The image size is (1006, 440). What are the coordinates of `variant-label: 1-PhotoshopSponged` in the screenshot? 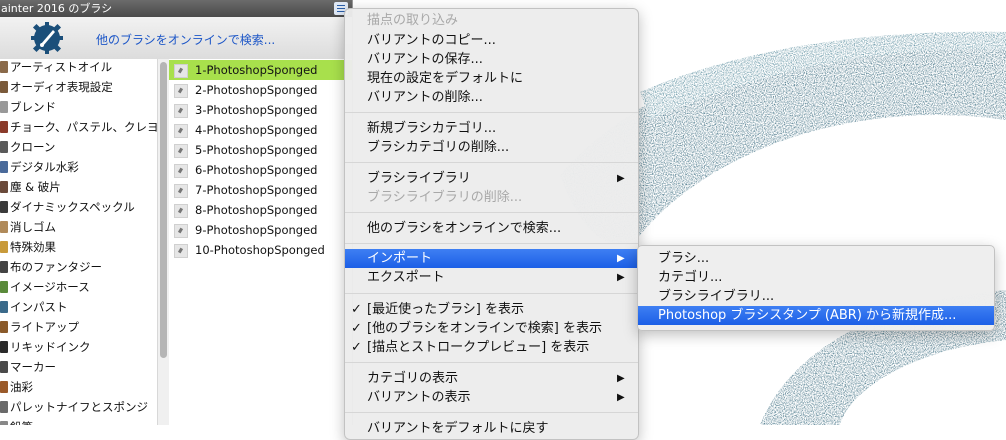 It's located at (256, 70).